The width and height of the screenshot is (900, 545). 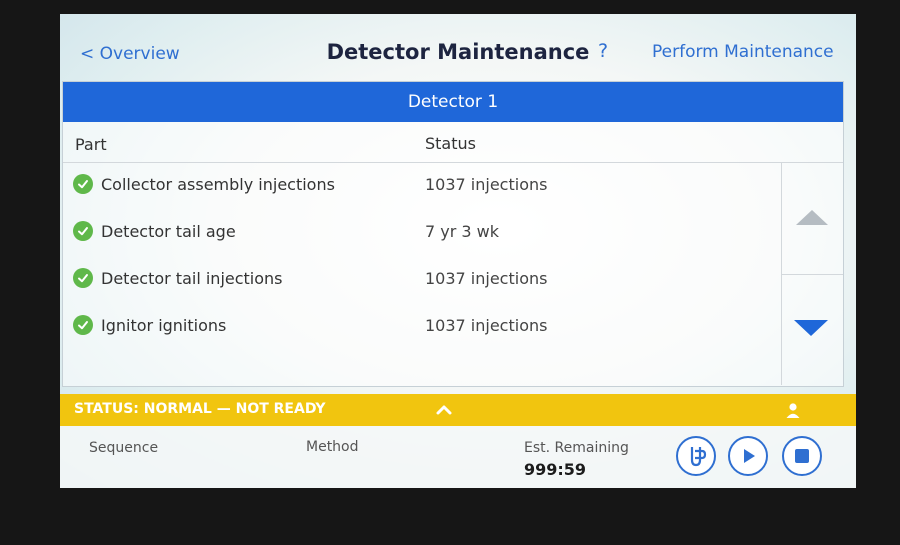 What do you see at coordinates (458, 410) in the screenshot?
I see `status-bar: STATUS: NORMAL — NOT READY` at bounding box center [458, 410].